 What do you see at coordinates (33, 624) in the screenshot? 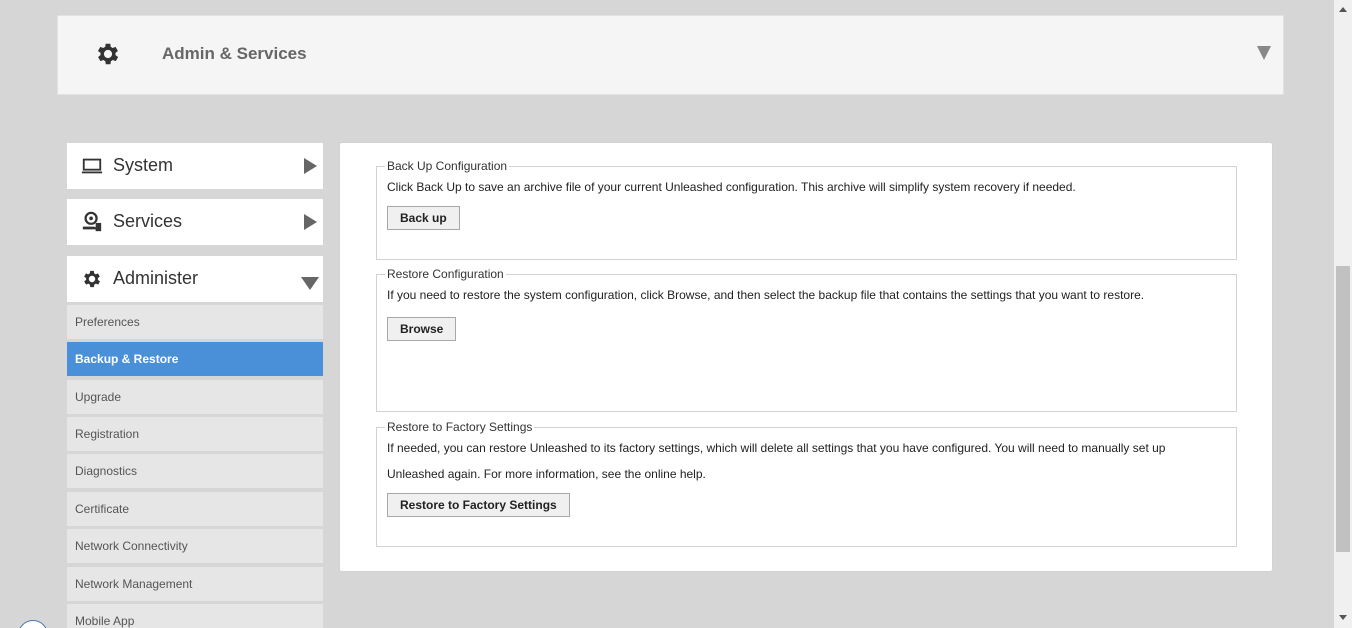
I see `help-icon` at bounding box center [33, 624].